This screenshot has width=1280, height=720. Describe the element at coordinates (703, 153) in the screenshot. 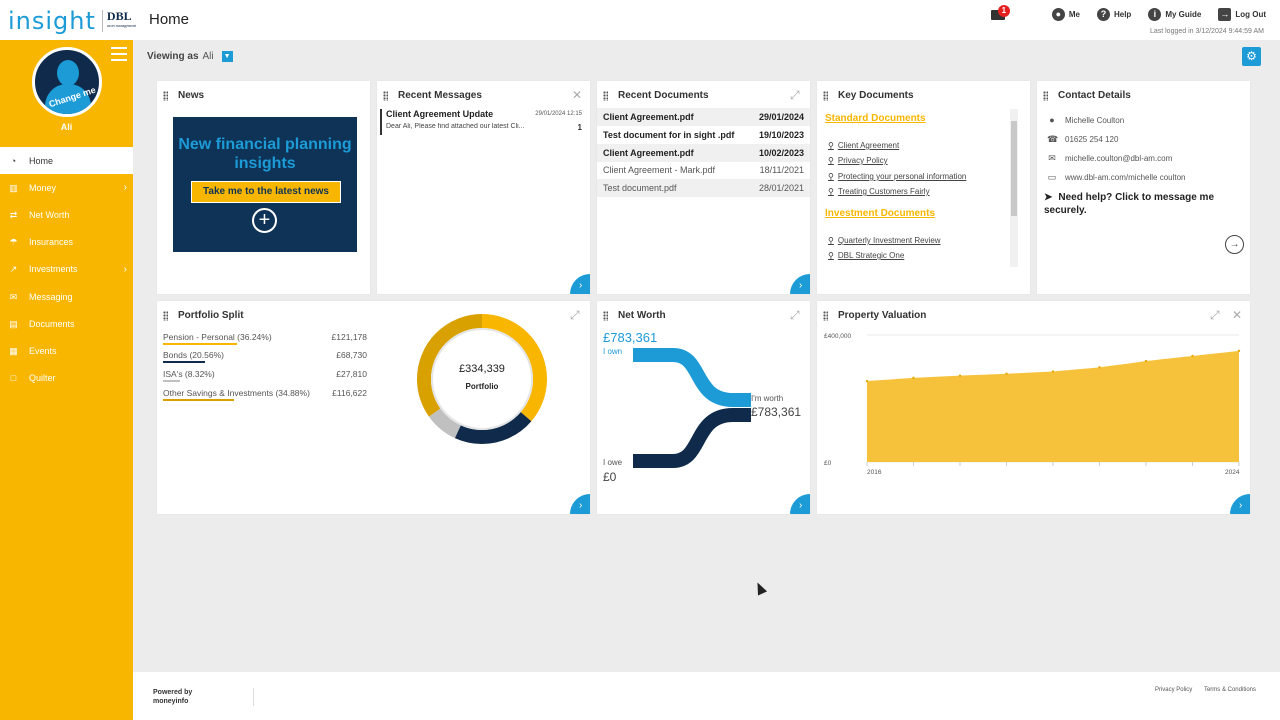

I see `document-row: Client Agreement.pdf 10/02/2023` at that location.